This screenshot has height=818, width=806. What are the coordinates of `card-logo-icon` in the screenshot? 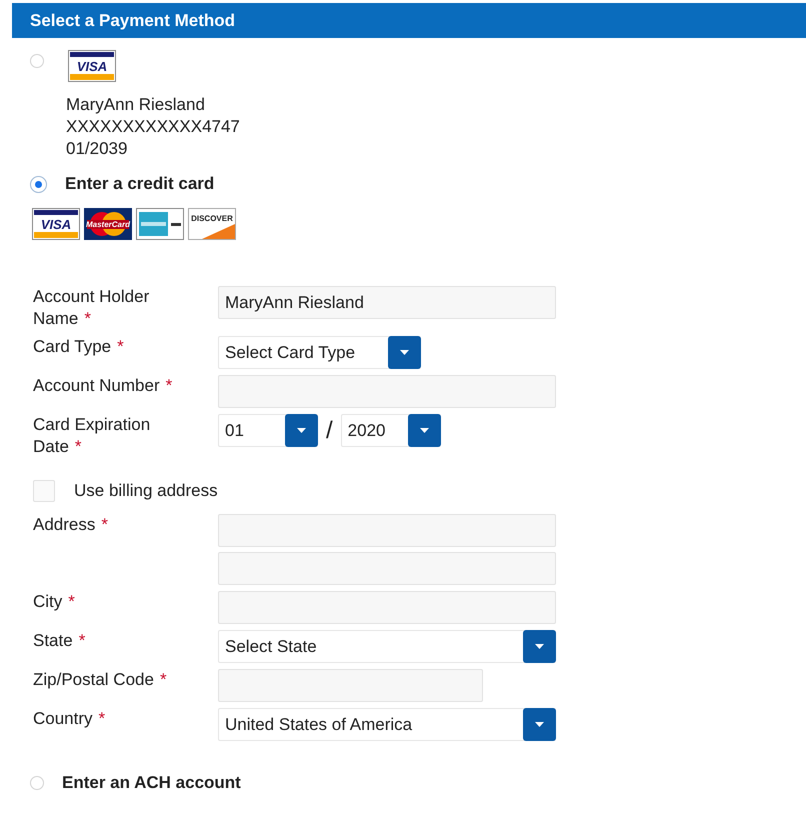 It's located at (160, 224).